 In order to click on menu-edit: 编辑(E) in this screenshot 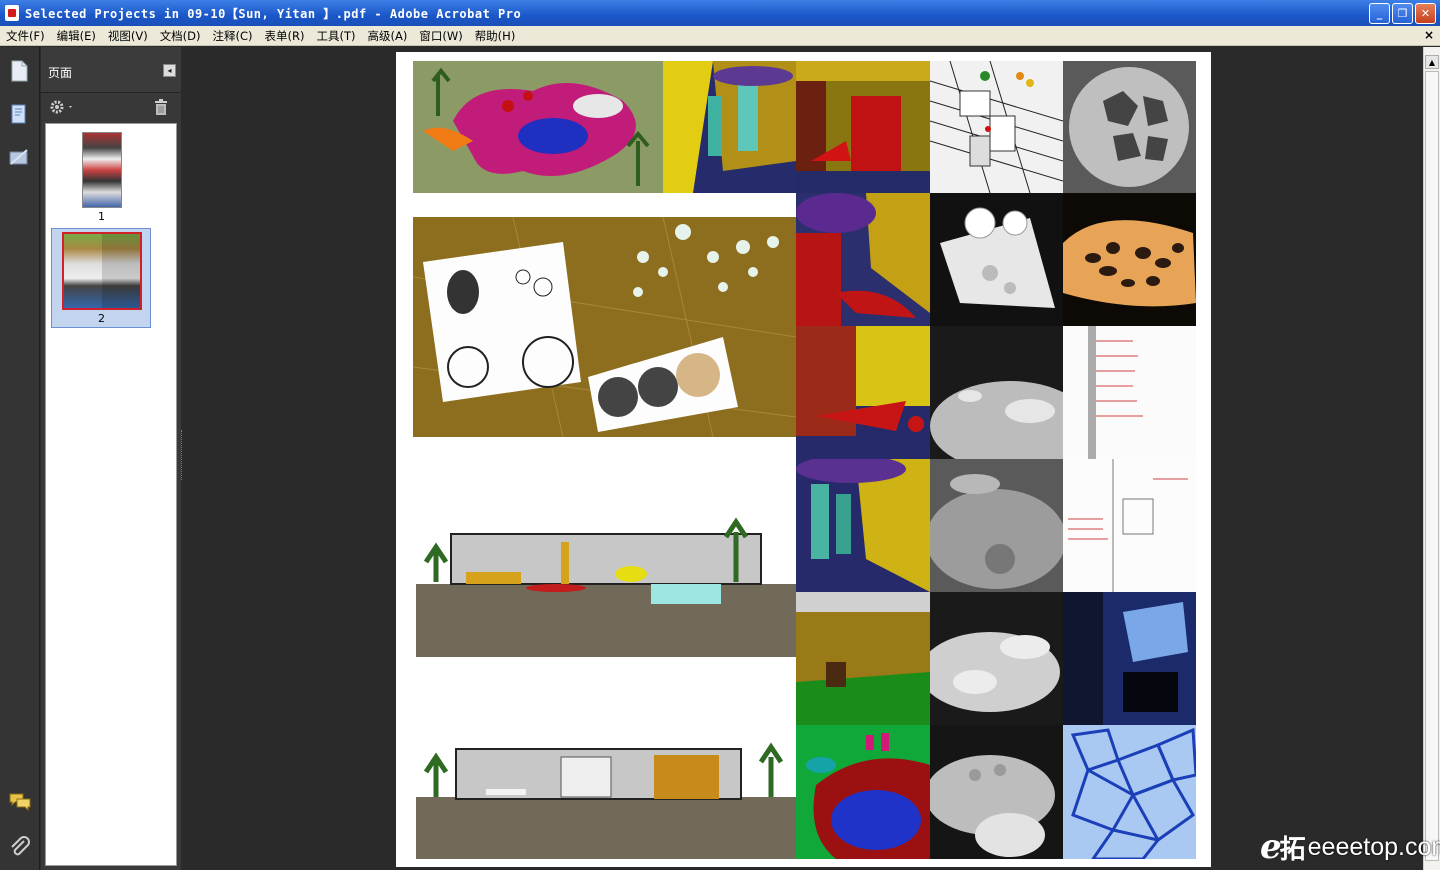, I will do `click(76, 36)`.